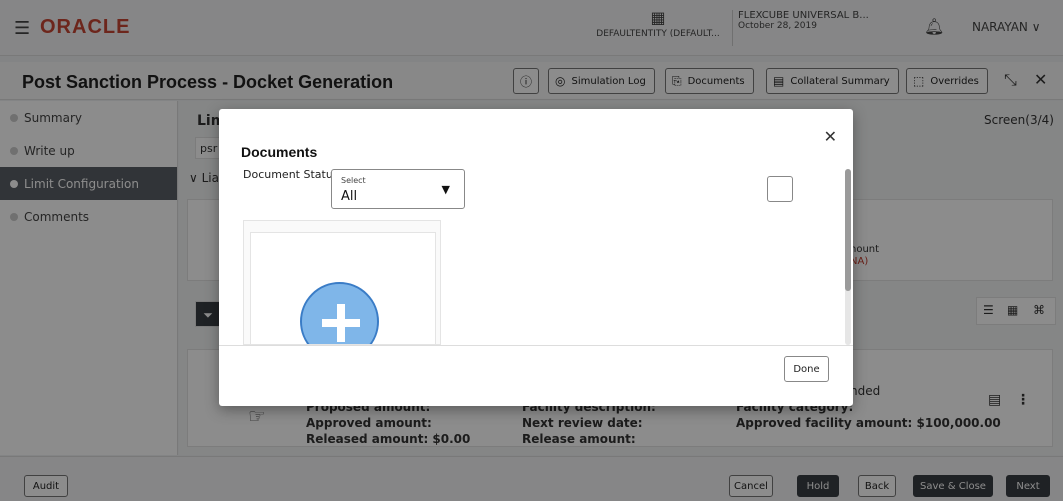 This screenshot has width=1063, height=501. What do you see at coordinates (279, 152) in the screenshot?
I see `modal-title: Documents` at bounding box center [279, 152].